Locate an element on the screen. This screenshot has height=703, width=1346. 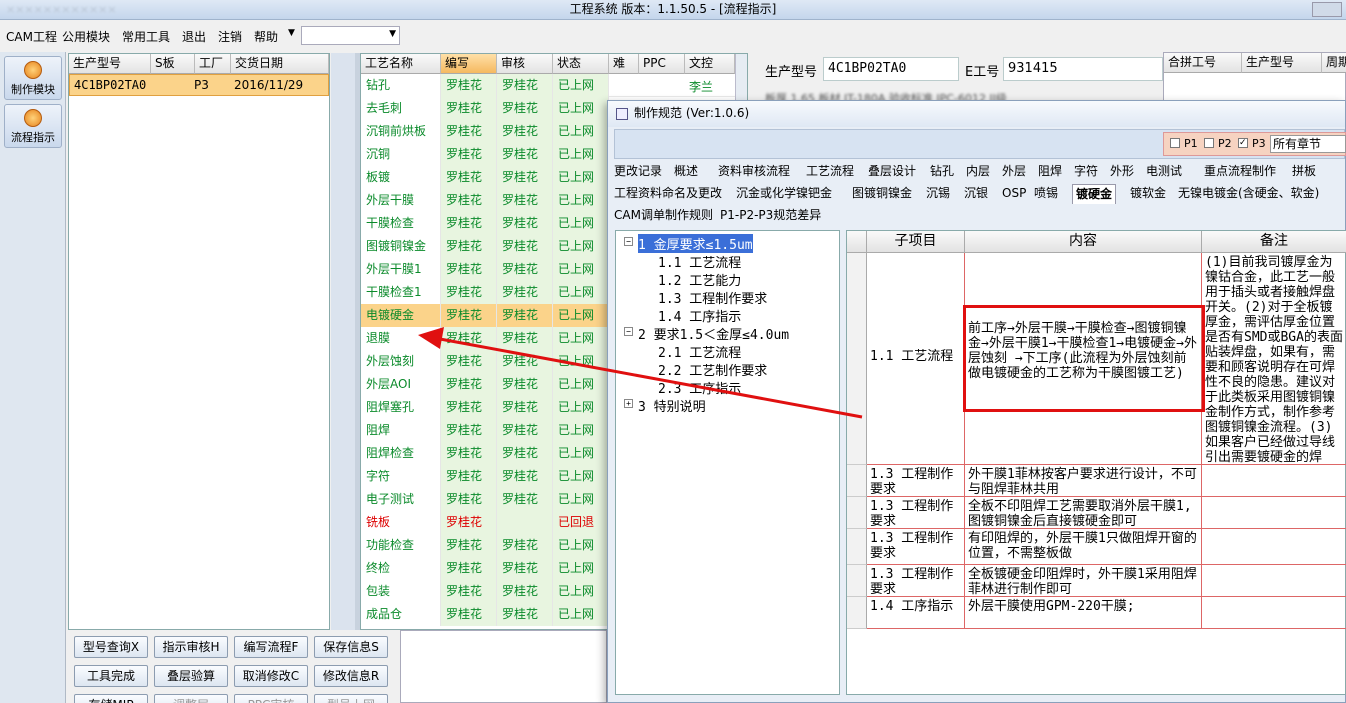
dialog-title-bar: 制作规范 (Ver:1.0.6) is located at coordinates (976, 114).